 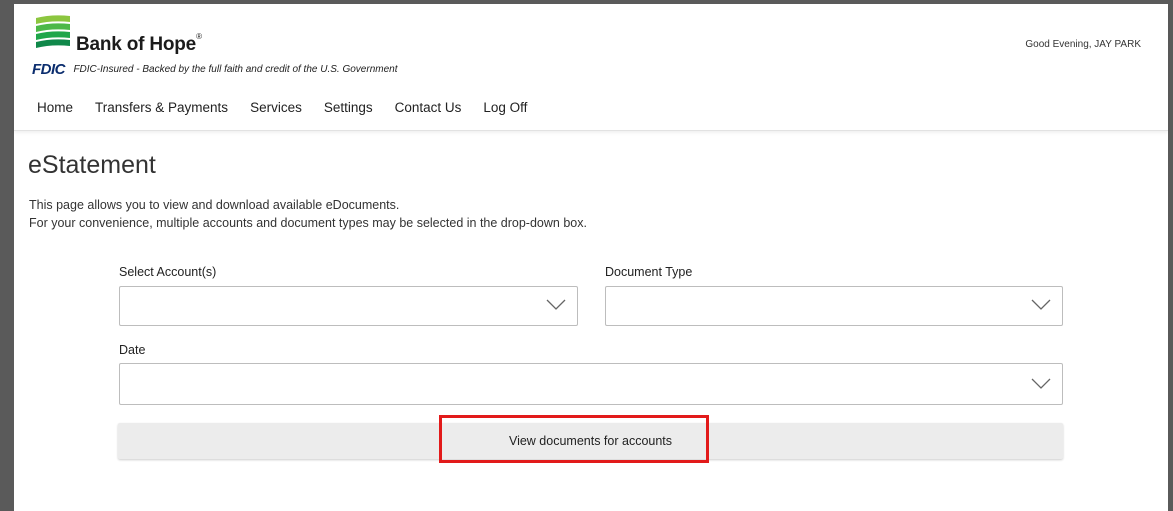 What do you see at coordinates (53, 31) in the screenshot?
I see `bank-of-hope-logo-icon` at bounding box center [53, 31].